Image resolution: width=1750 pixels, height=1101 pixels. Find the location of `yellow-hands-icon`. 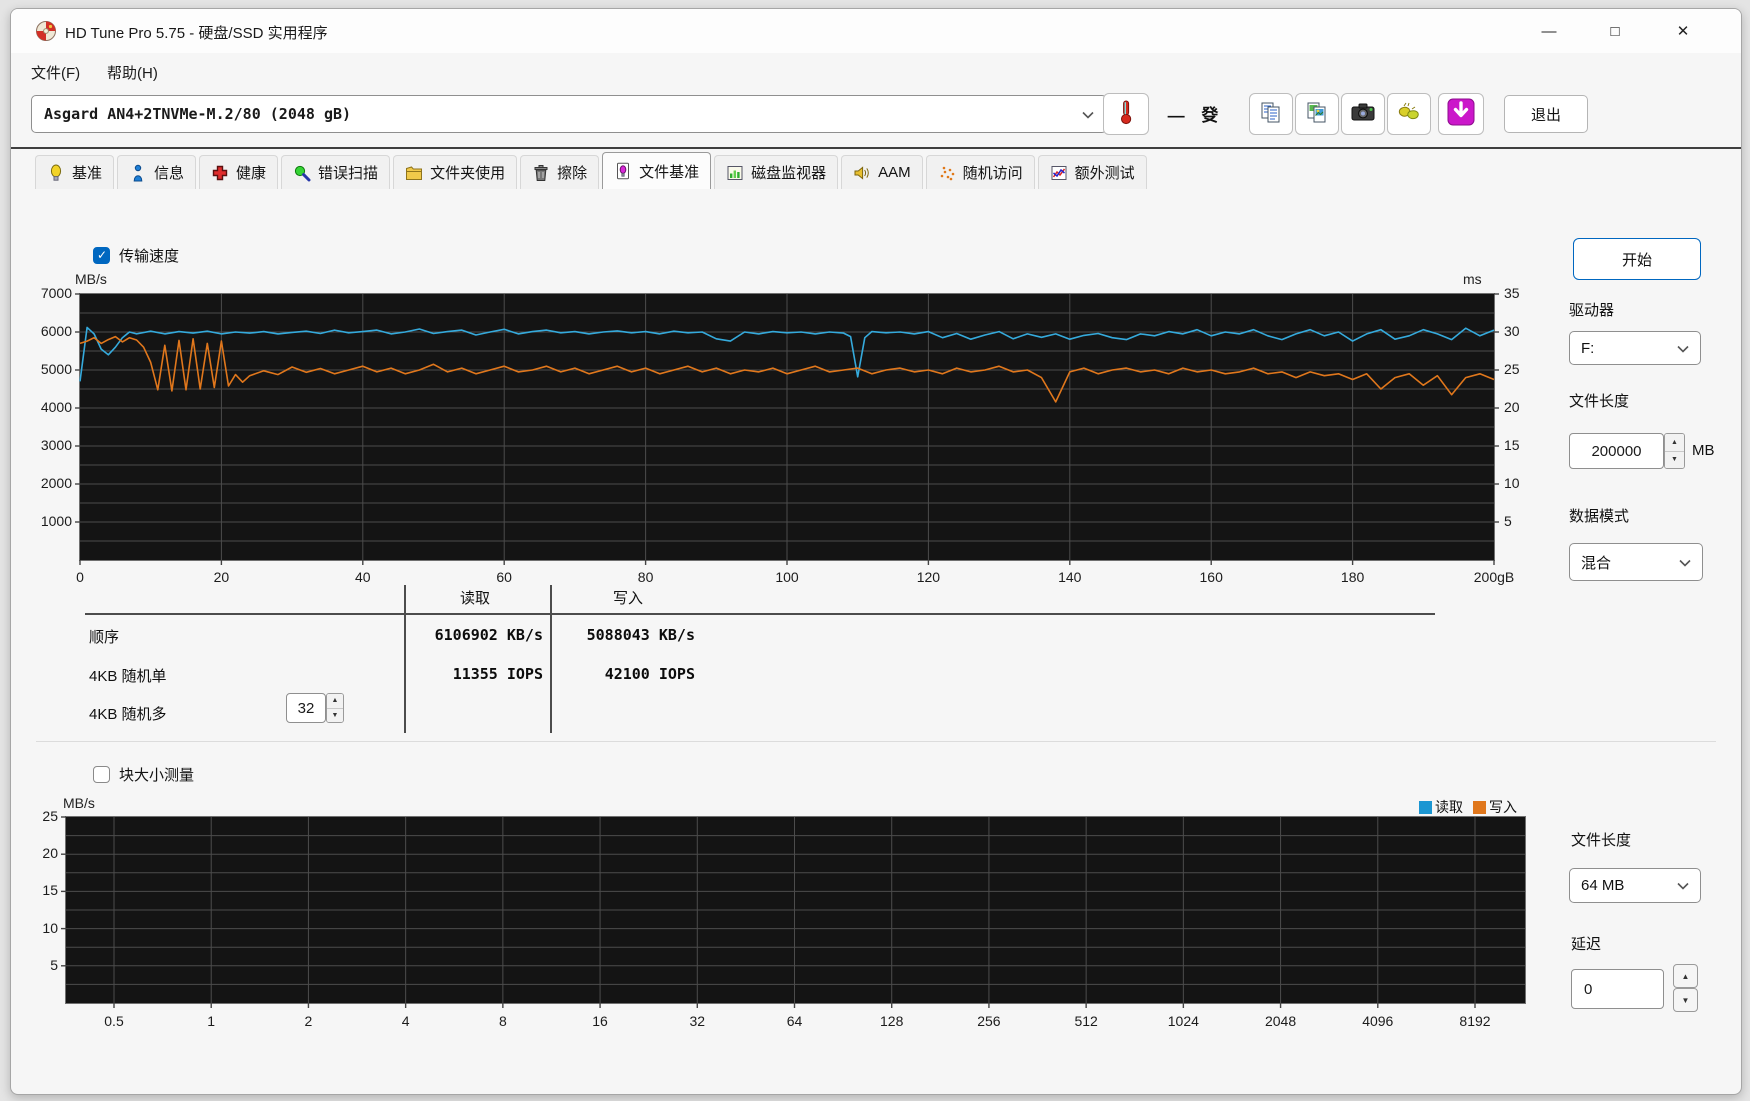

yellow-hands-icon is located at coordinates (1409, 114).